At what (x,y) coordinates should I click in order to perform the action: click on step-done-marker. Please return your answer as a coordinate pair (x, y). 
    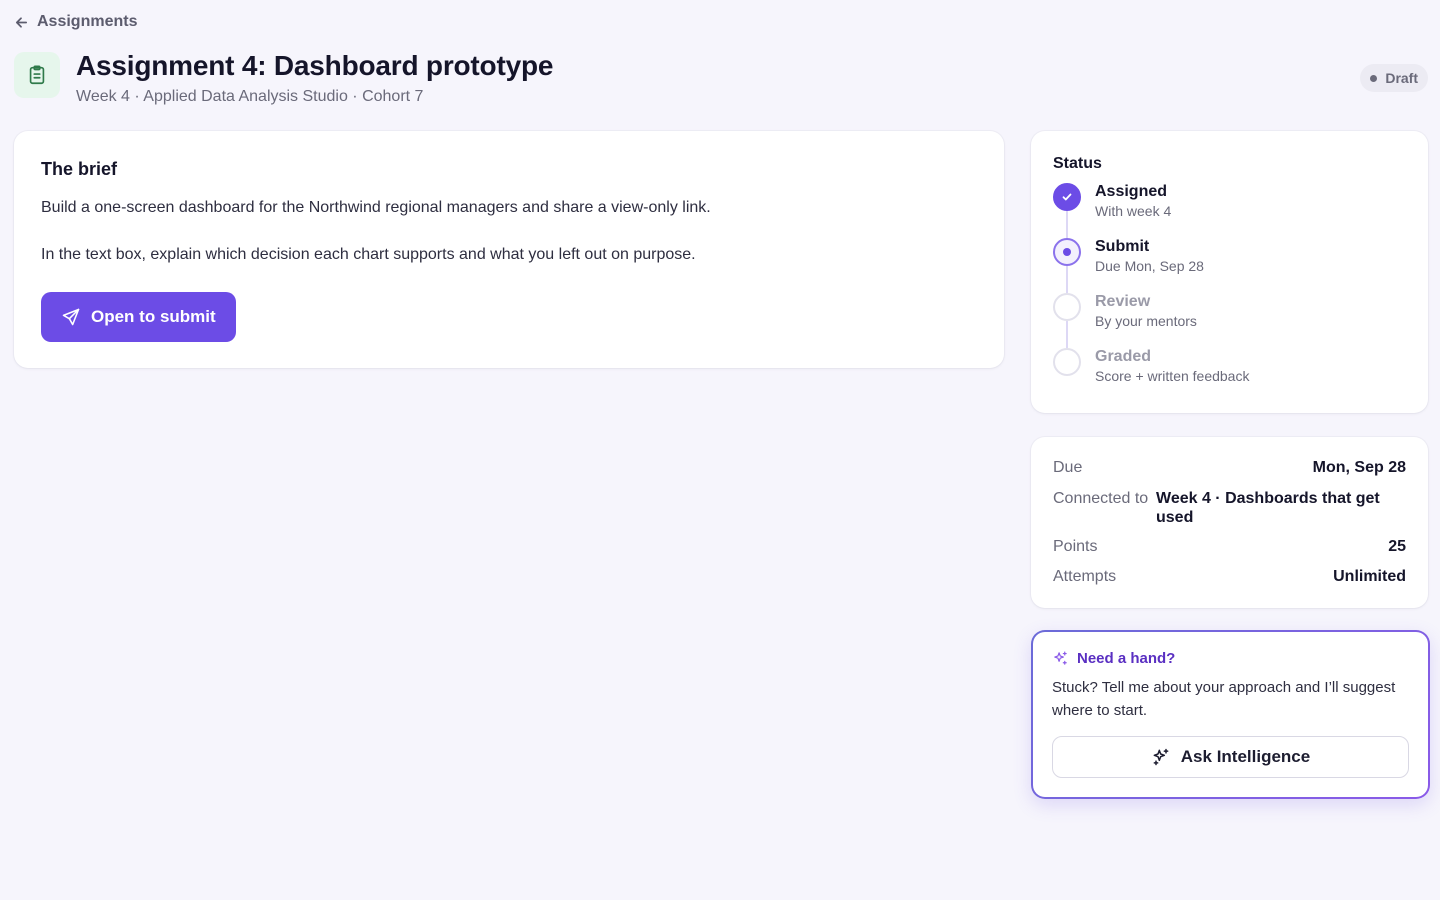
    Looking at the image, I should click on (1067, 197).